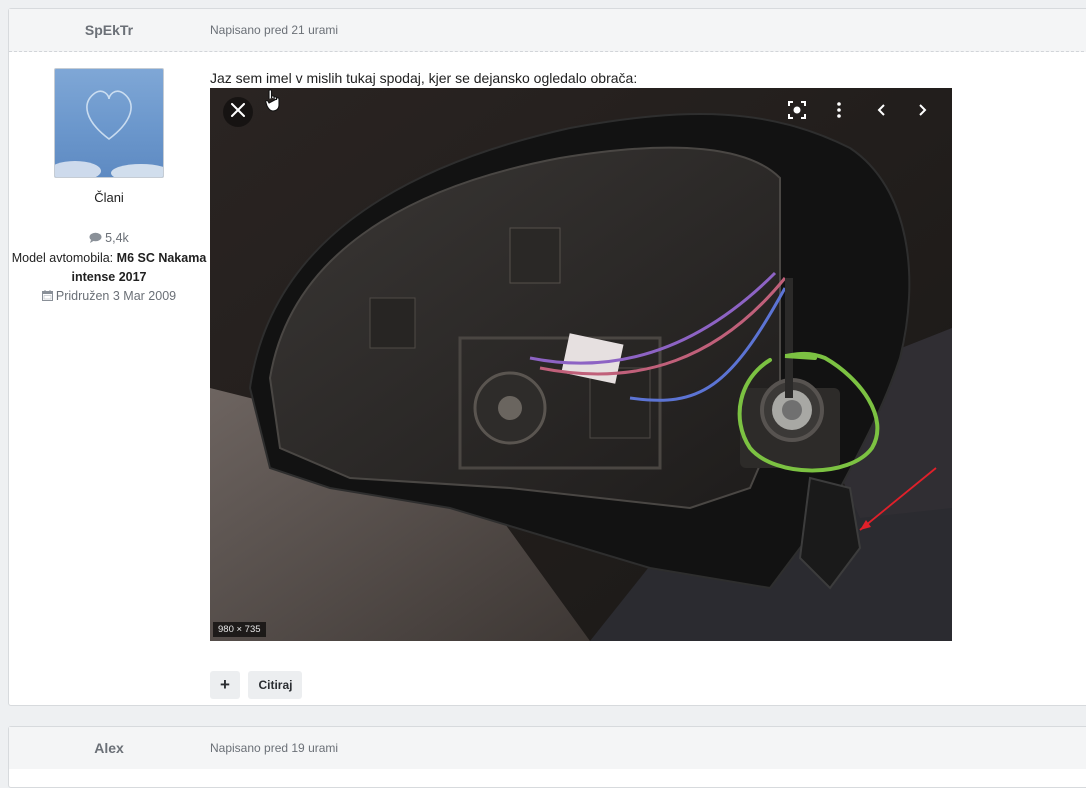 This screenshot has height=788, width=1086. I want to click on quote-button: Citiraj, so click(275, 685).